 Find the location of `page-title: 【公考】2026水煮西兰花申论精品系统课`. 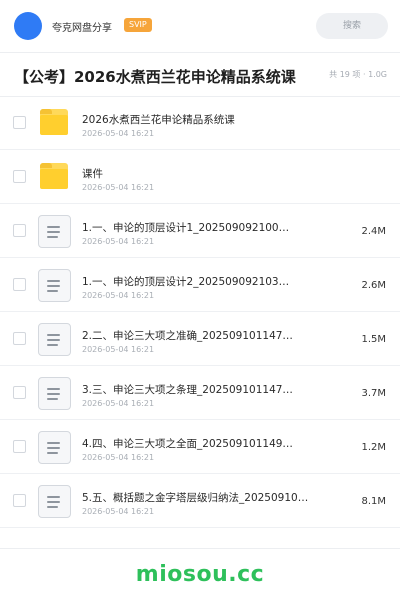

page-title: 【公考】2026水煮西兰花申论精品系统课 is located at coordinates (155, 77).